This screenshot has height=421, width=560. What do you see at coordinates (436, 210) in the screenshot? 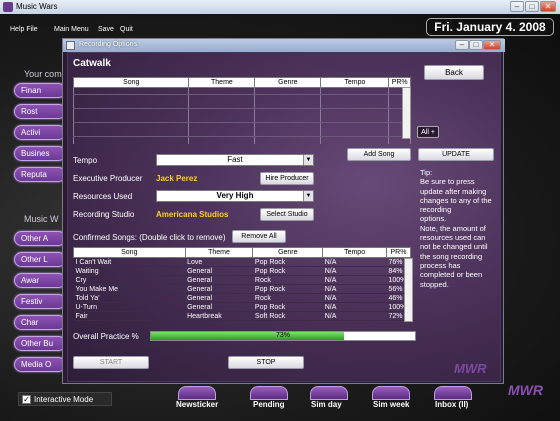
I see `tip-line: recording` at bounding box center [436, 210].